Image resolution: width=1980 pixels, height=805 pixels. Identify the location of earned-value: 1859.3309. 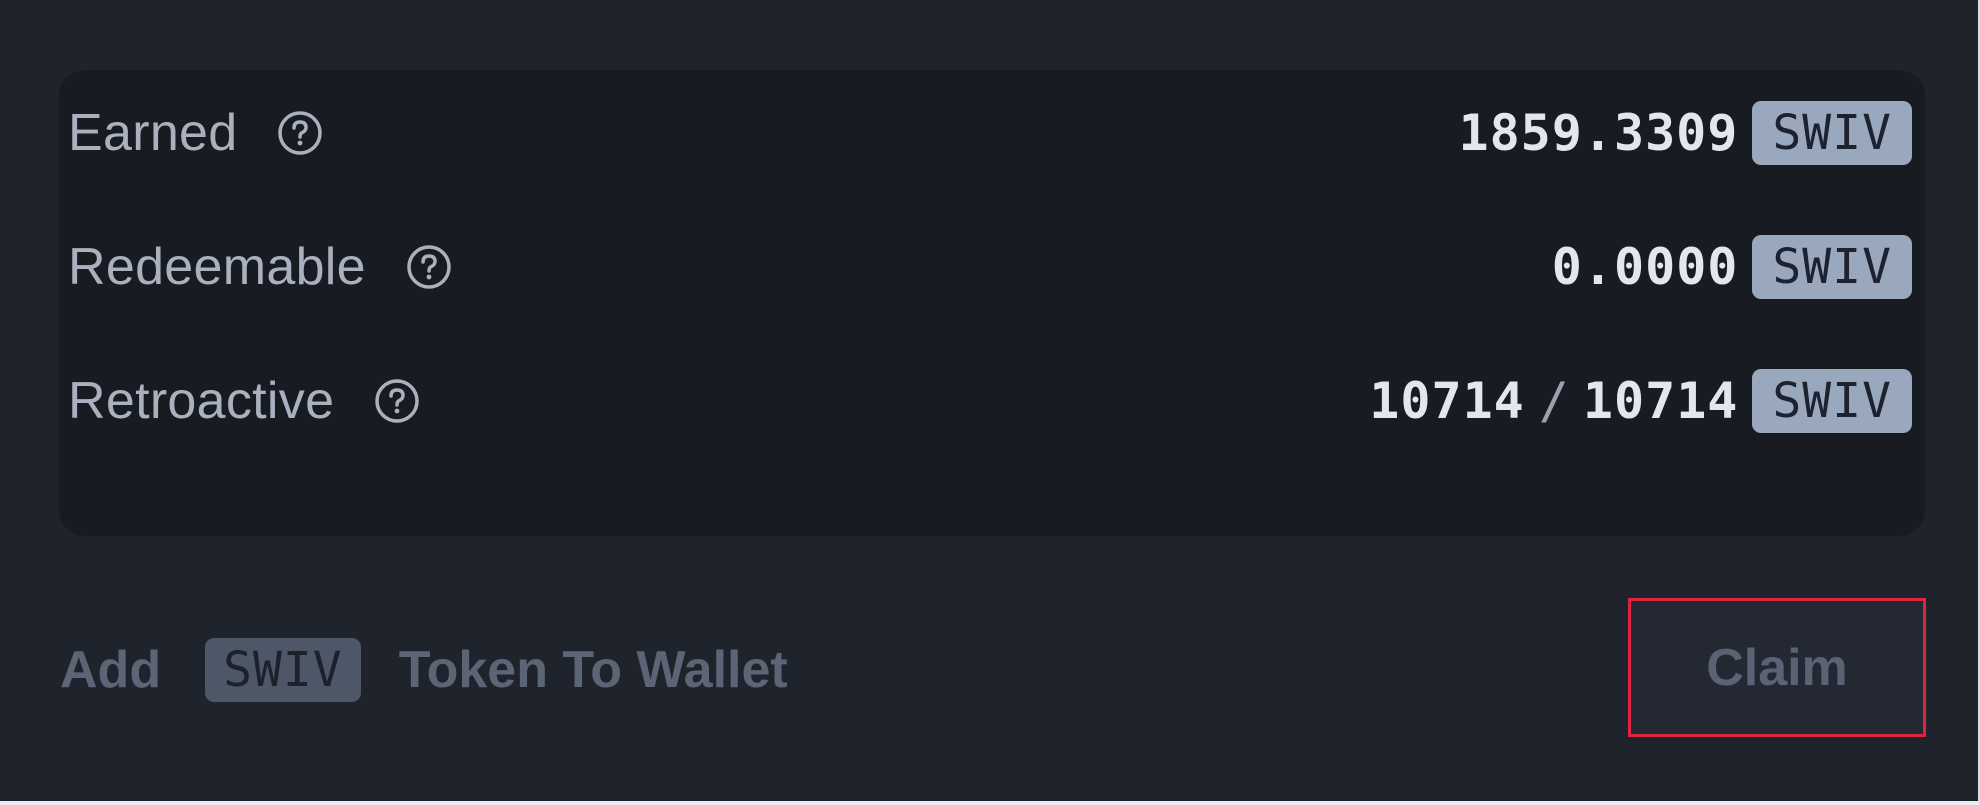
(1598, 133).